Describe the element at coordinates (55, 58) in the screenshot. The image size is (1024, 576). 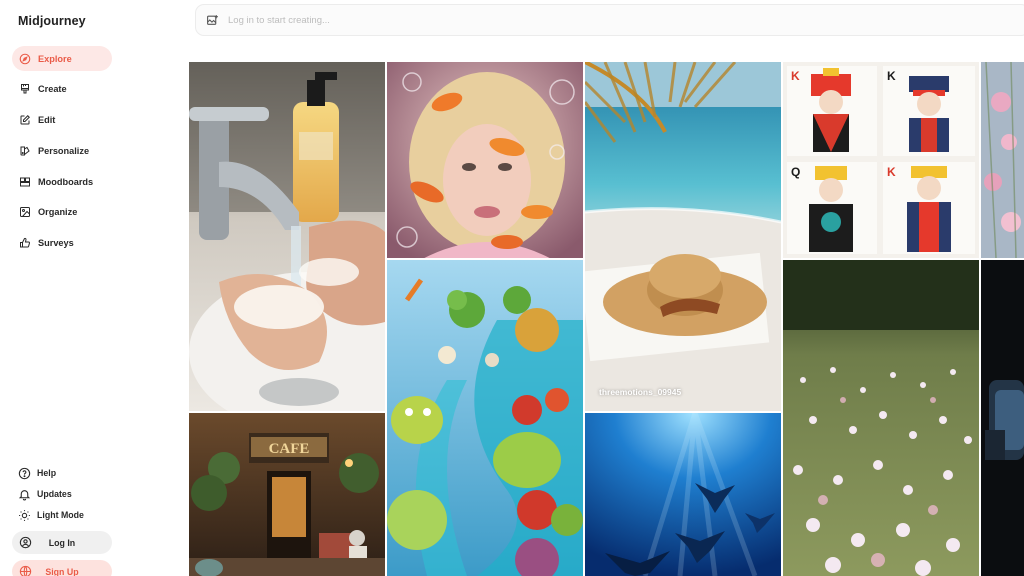
I see `sidebar-item-label: Explore` at that location.